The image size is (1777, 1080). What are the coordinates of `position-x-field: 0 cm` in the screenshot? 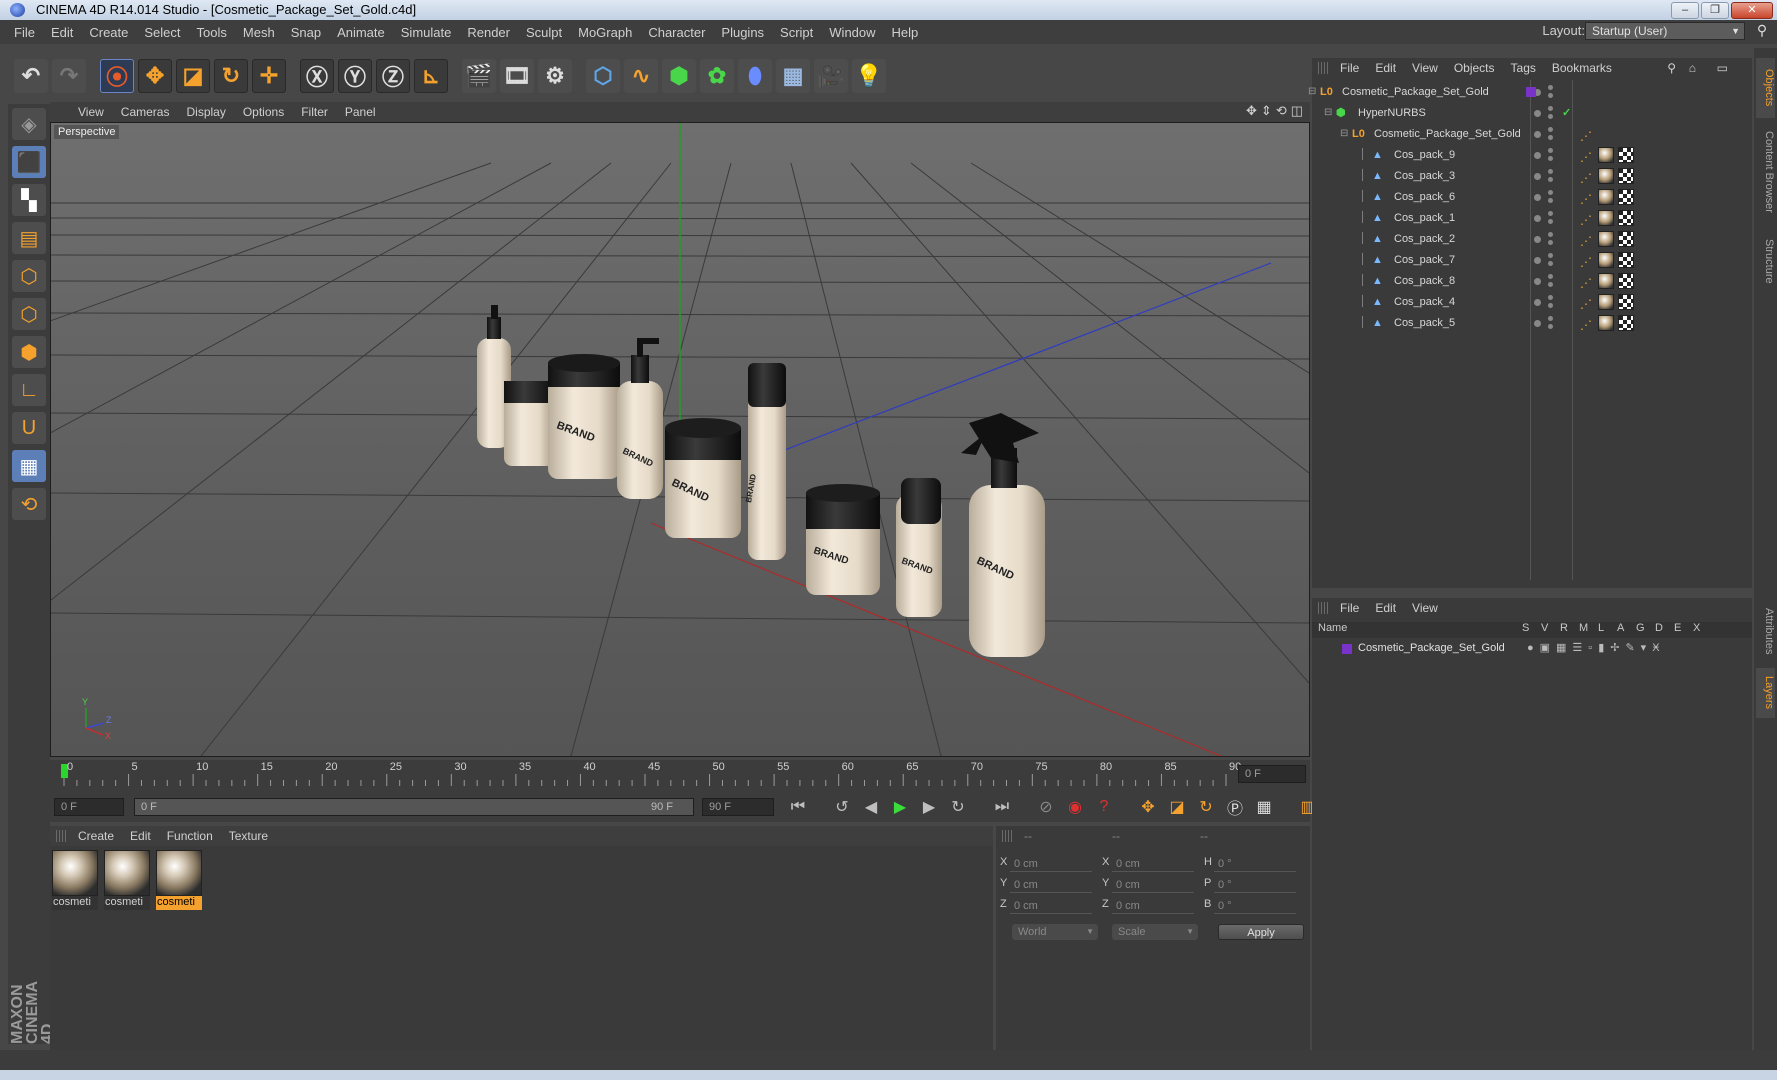 It's located at (1051, 864).